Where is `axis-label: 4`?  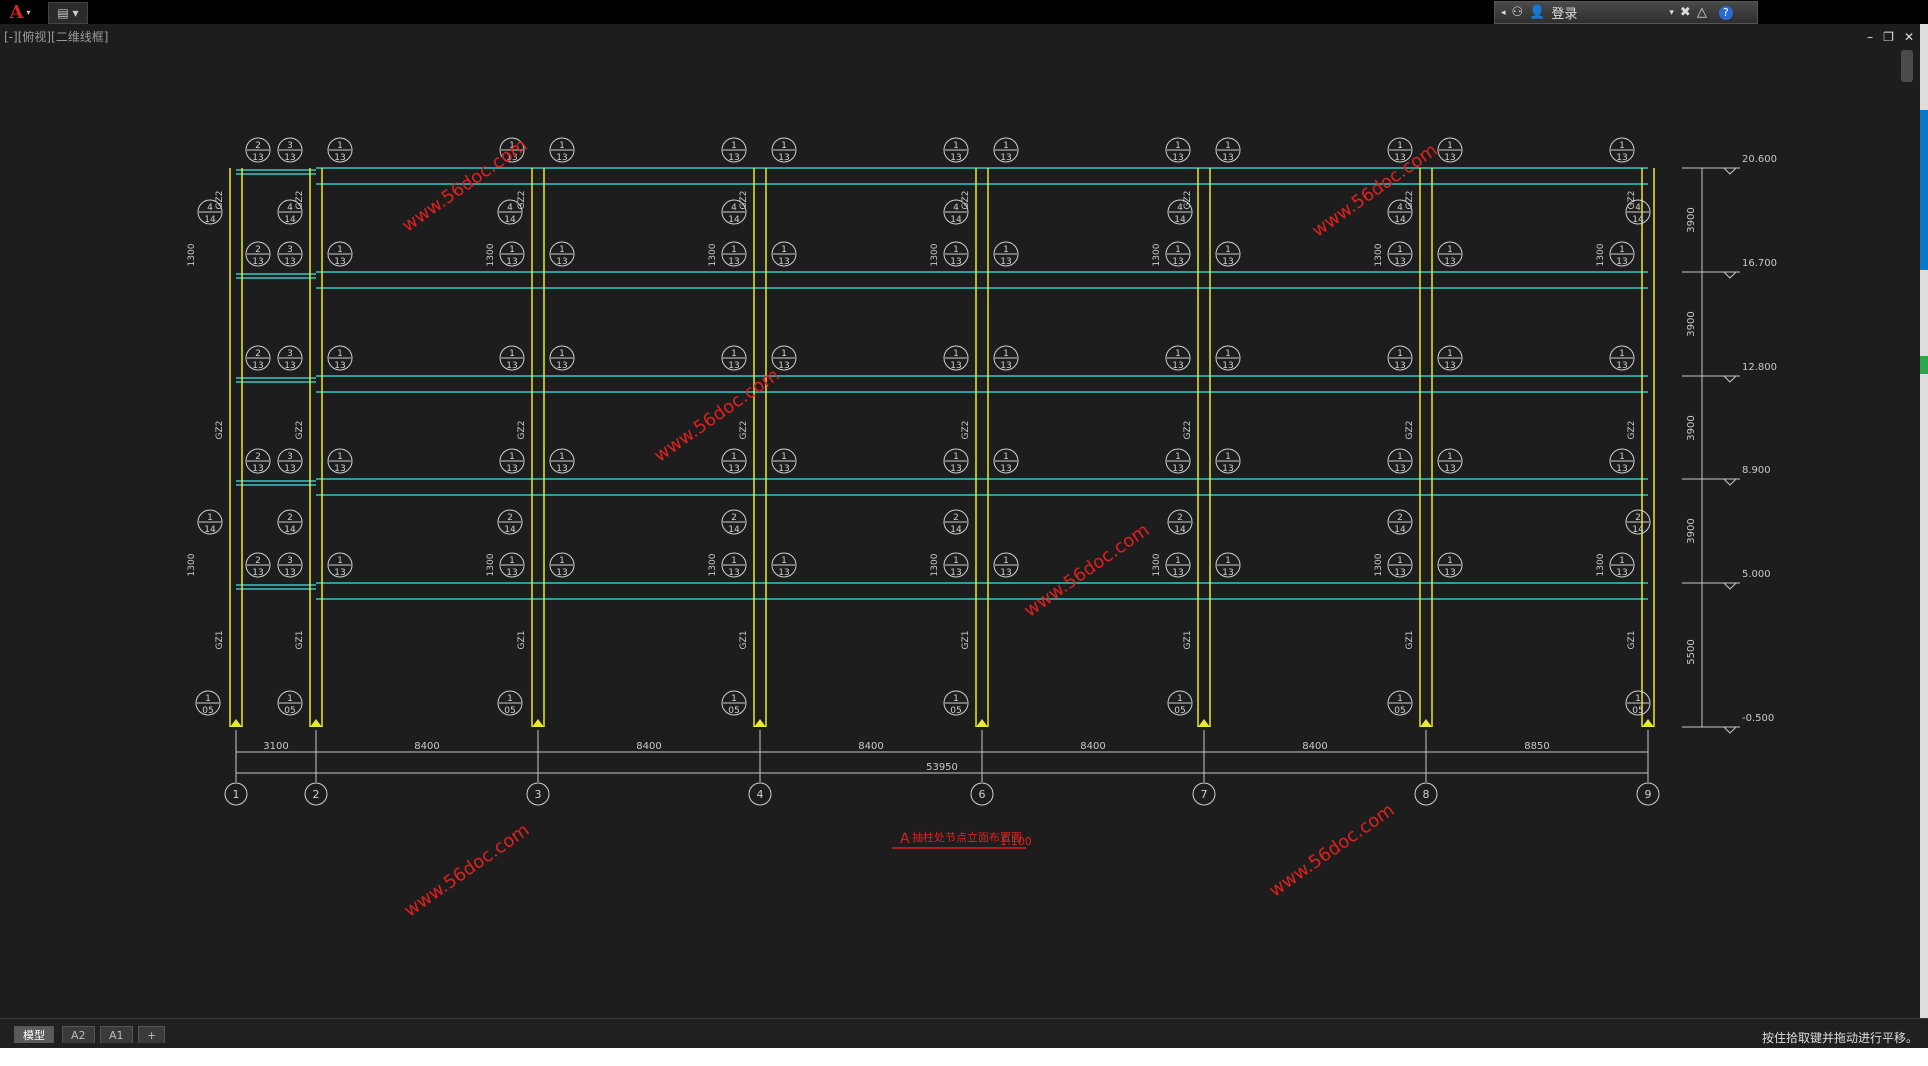 axis-label: 4 is located at coordinates (760, 794).